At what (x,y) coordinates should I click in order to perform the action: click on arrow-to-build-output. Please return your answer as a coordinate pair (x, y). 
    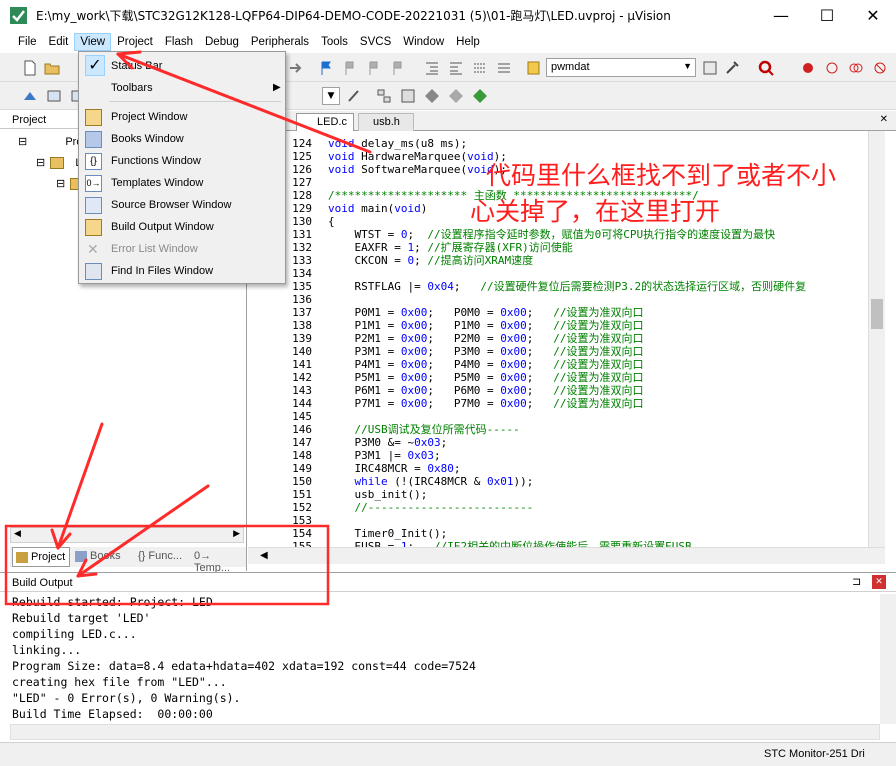
    Looking at the image, I should click on (143, 531).